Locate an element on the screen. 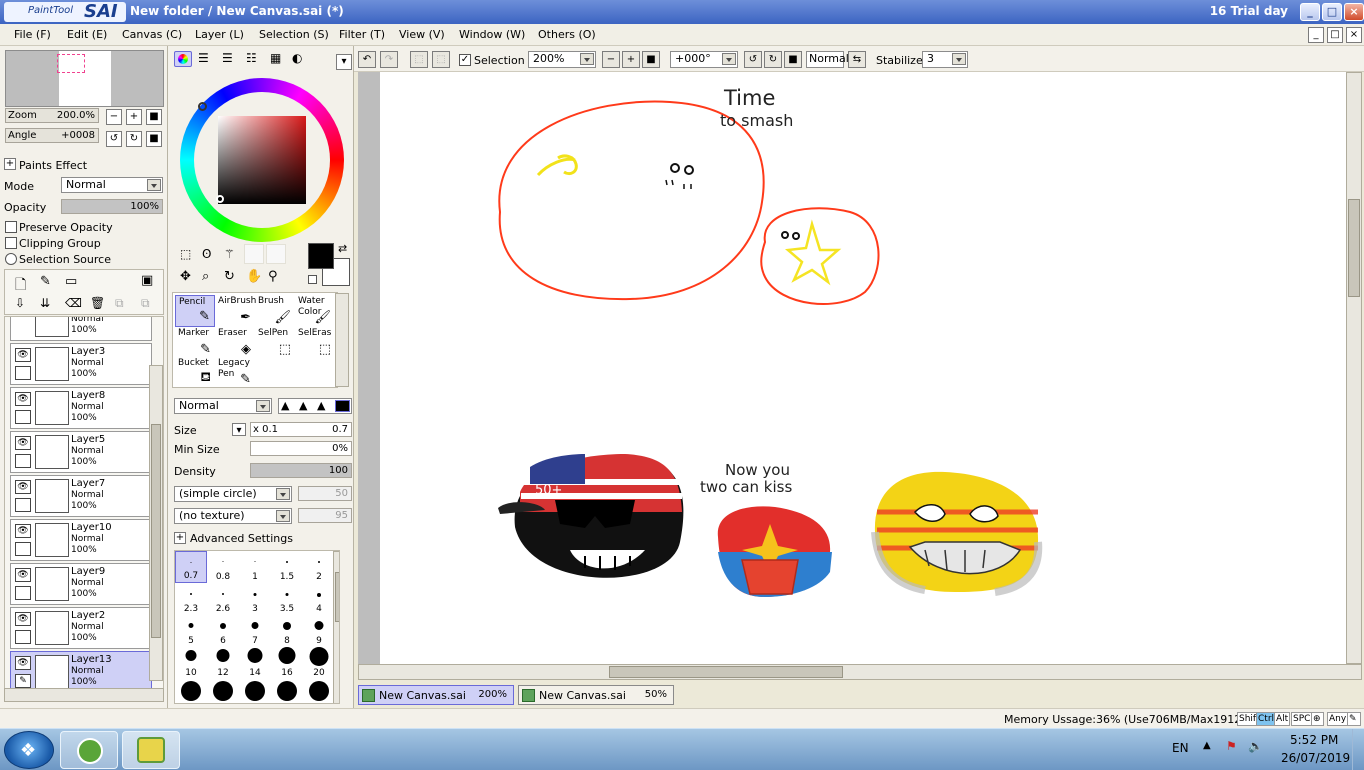 The image size is (1364, 770). clock-time: 5:52 PM is located at coordinates (1314, 740).